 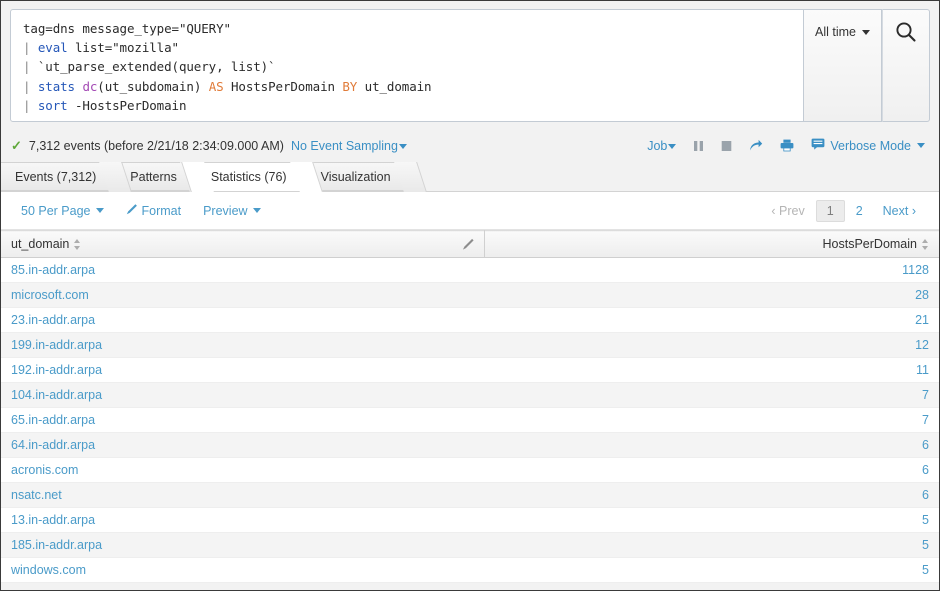 I want to click on stop-icon, so click(x=726, y=146).